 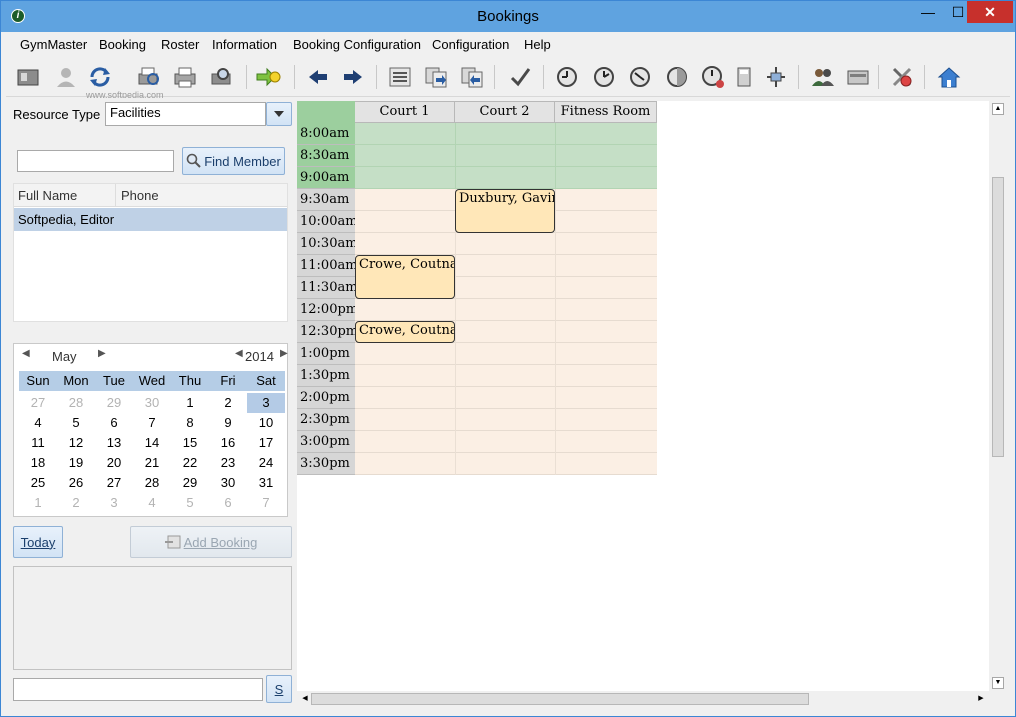 I want to click on calendar-day: 21, so click(x=152, y=463).